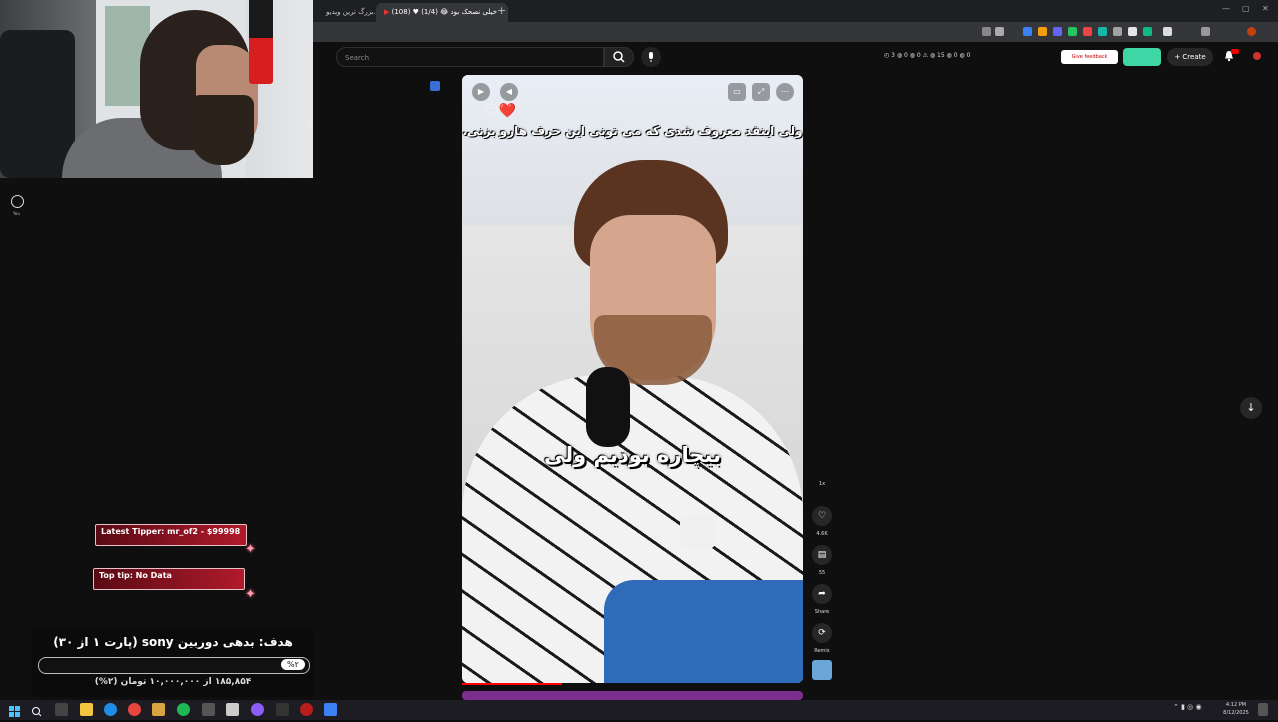 The height and width of the screenshot is (722, 1278). I want to click on like-count: 4.6K, so click(822, 534).